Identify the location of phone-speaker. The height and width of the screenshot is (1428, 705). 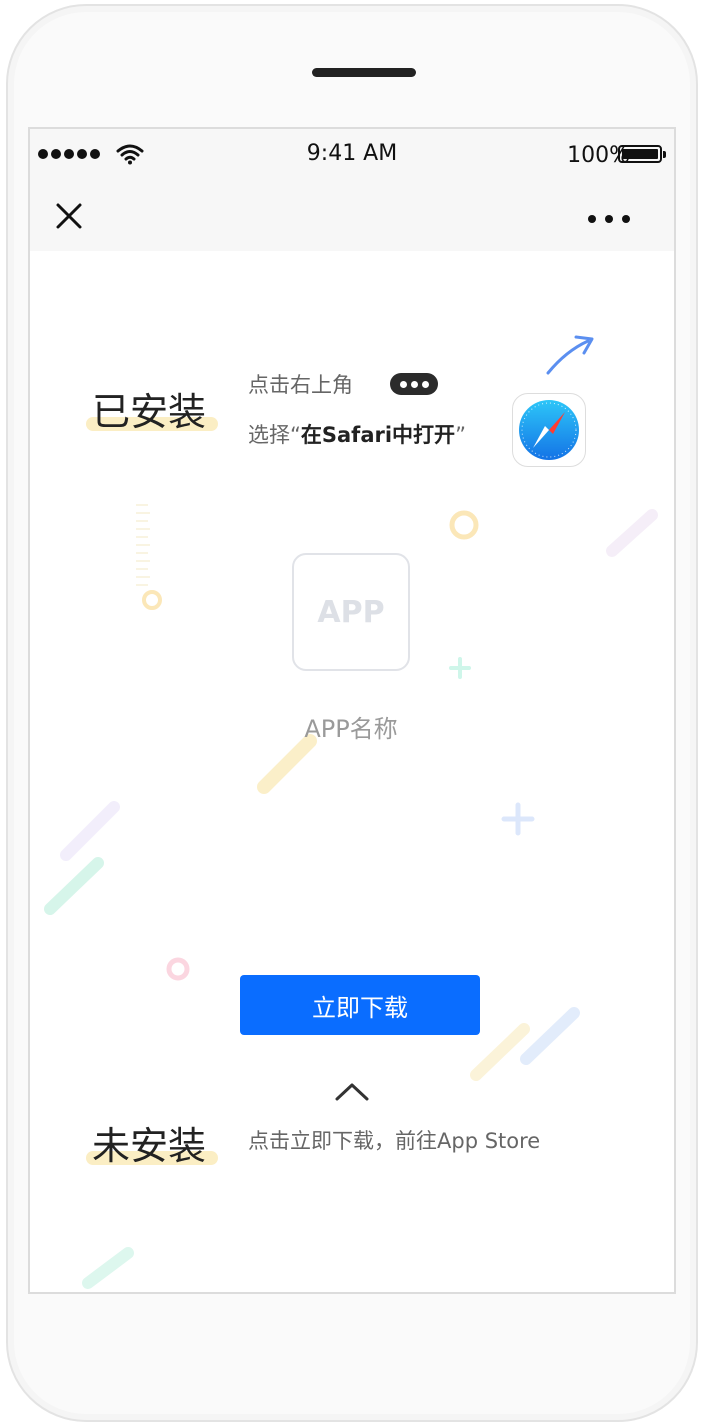
(364, 72).